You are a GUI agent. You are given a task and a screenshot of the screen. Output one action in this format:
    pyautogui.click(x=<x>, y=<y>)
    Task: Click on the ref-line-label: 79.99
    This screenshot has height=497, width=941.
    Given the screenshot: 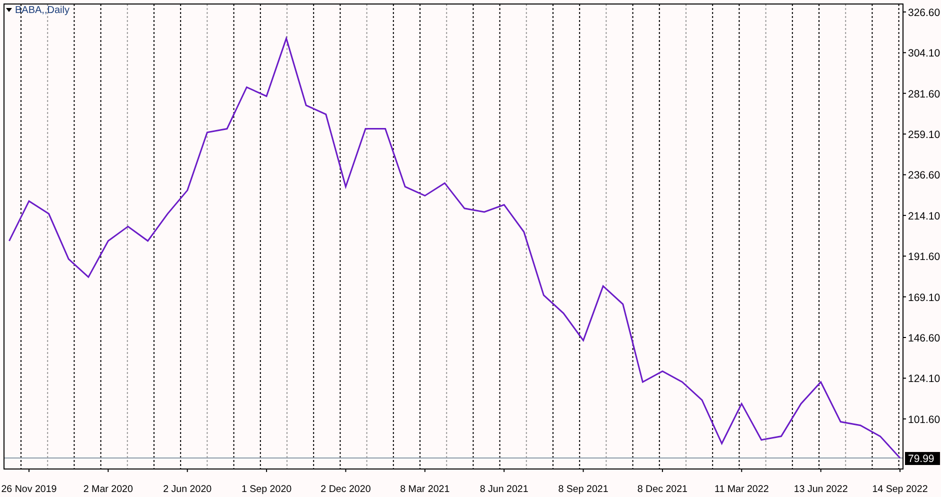 What is the action you would take?
    pyautogui.click(x=921, y=458)
    